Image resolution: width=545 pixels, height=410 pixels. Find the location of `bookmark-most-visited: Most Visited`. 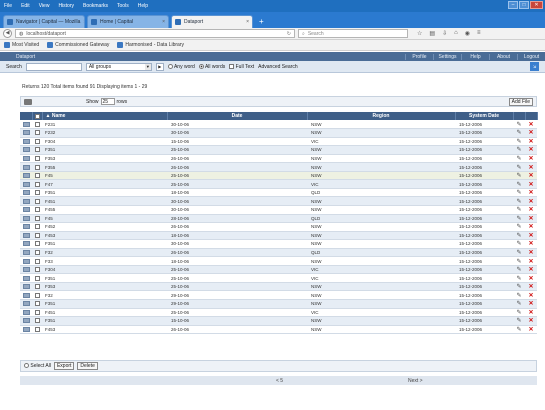

bookmark-most-visited: Most Visited is located at coordinates (21, 45).